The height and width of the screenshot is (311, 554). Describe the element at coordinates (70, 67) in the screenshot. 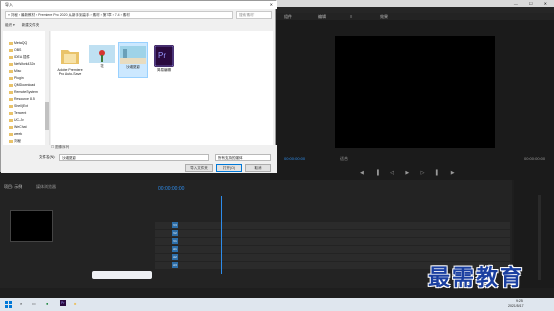

I see `file-item-autosave: Adobe Premiere Pro Auto-Save` at that location.